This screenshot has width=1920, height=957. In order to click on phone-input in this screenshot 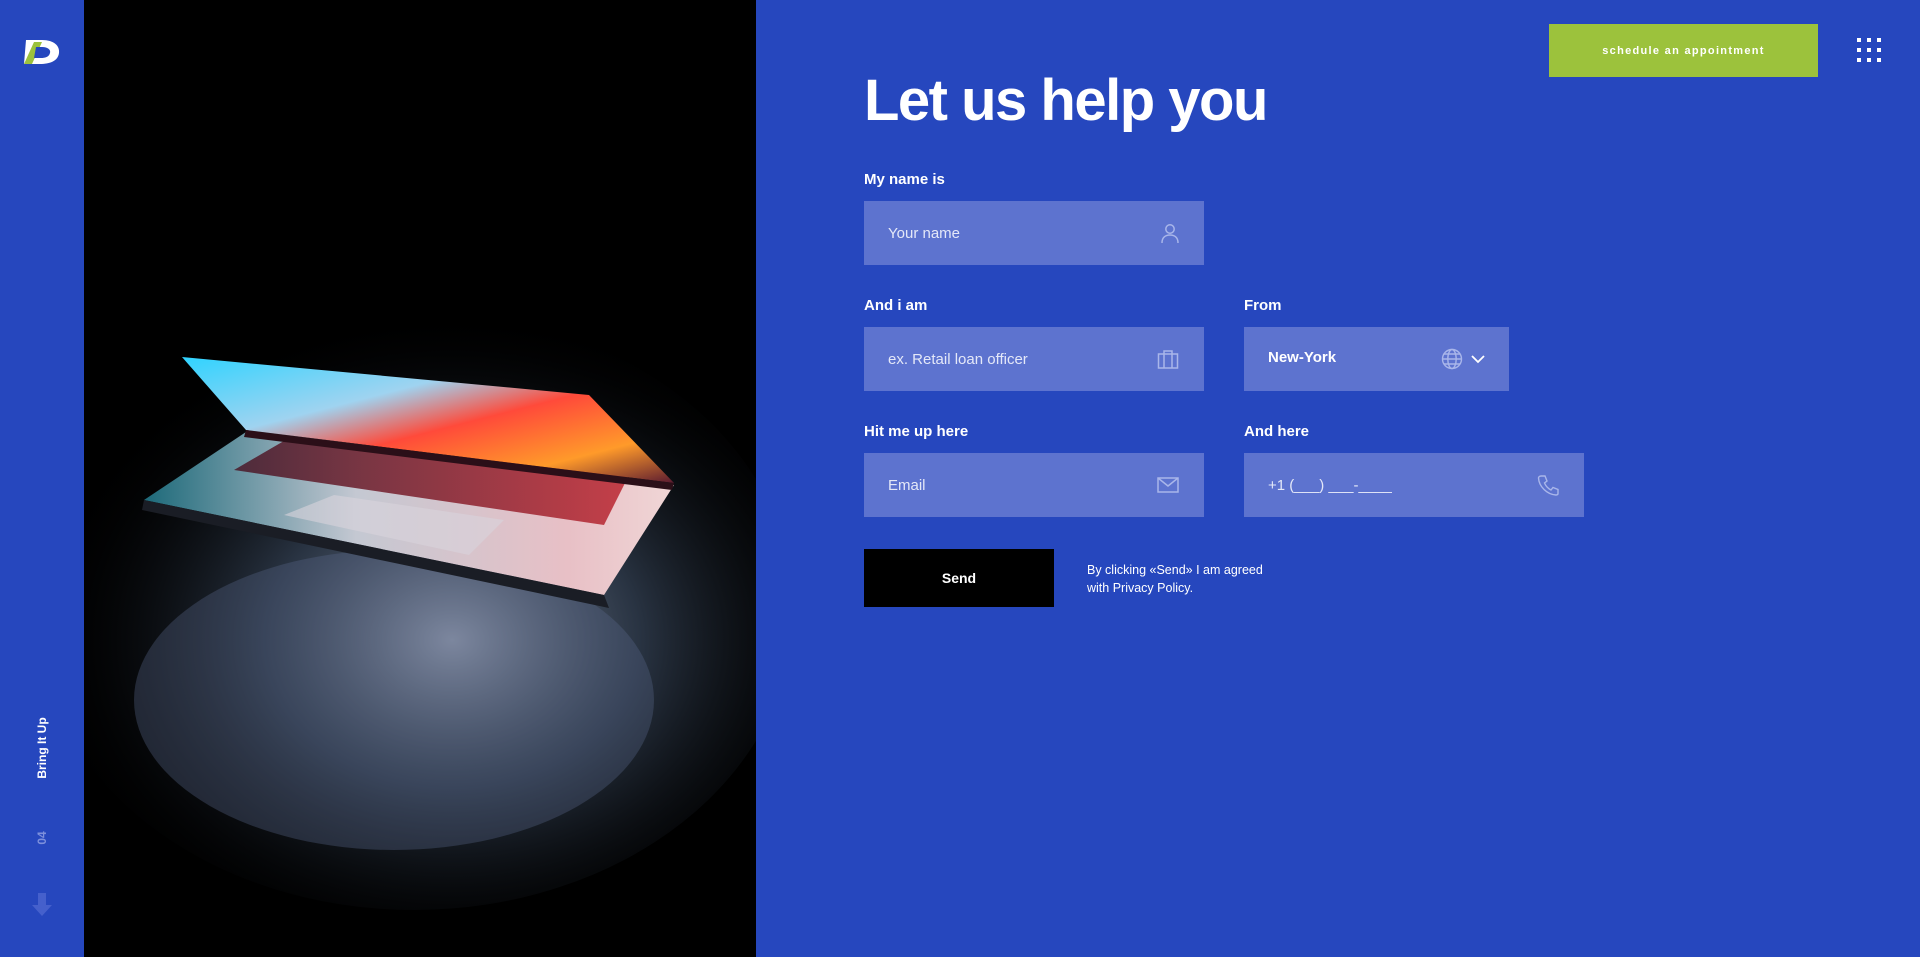, I will do `click(1414, 485)`.